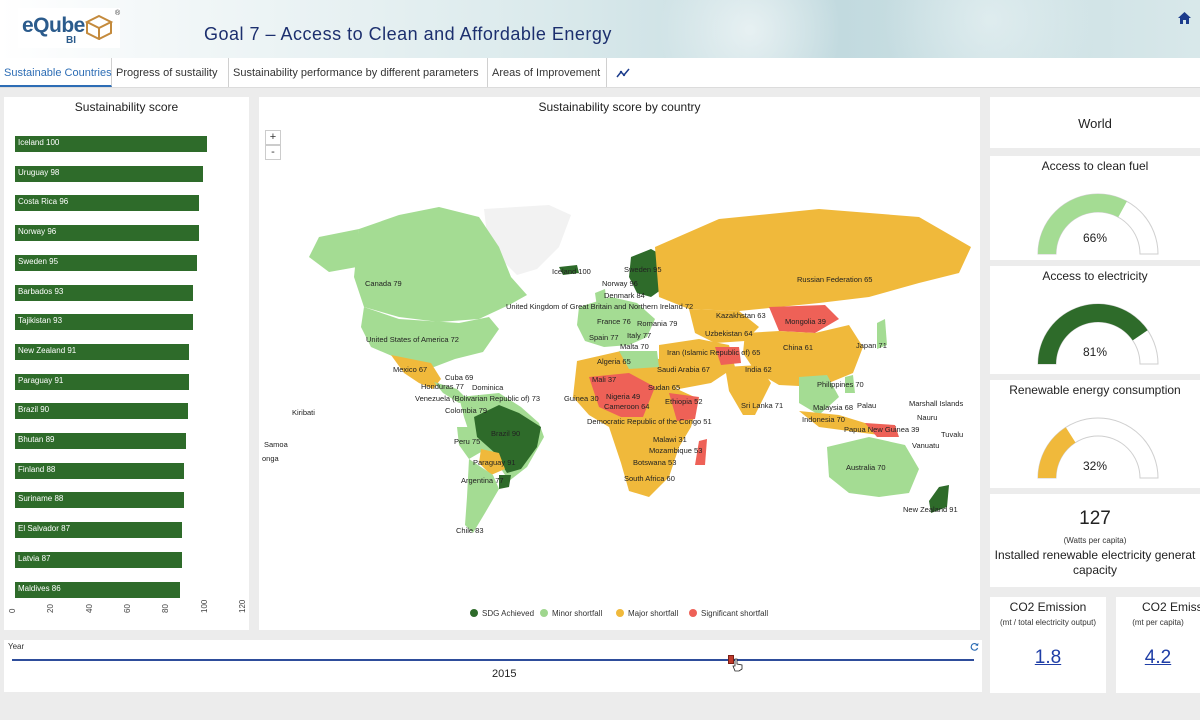 This screenshot has height=720, width=1200. I want to click on score-bar-label: Latvia 87, so click(34, 558).